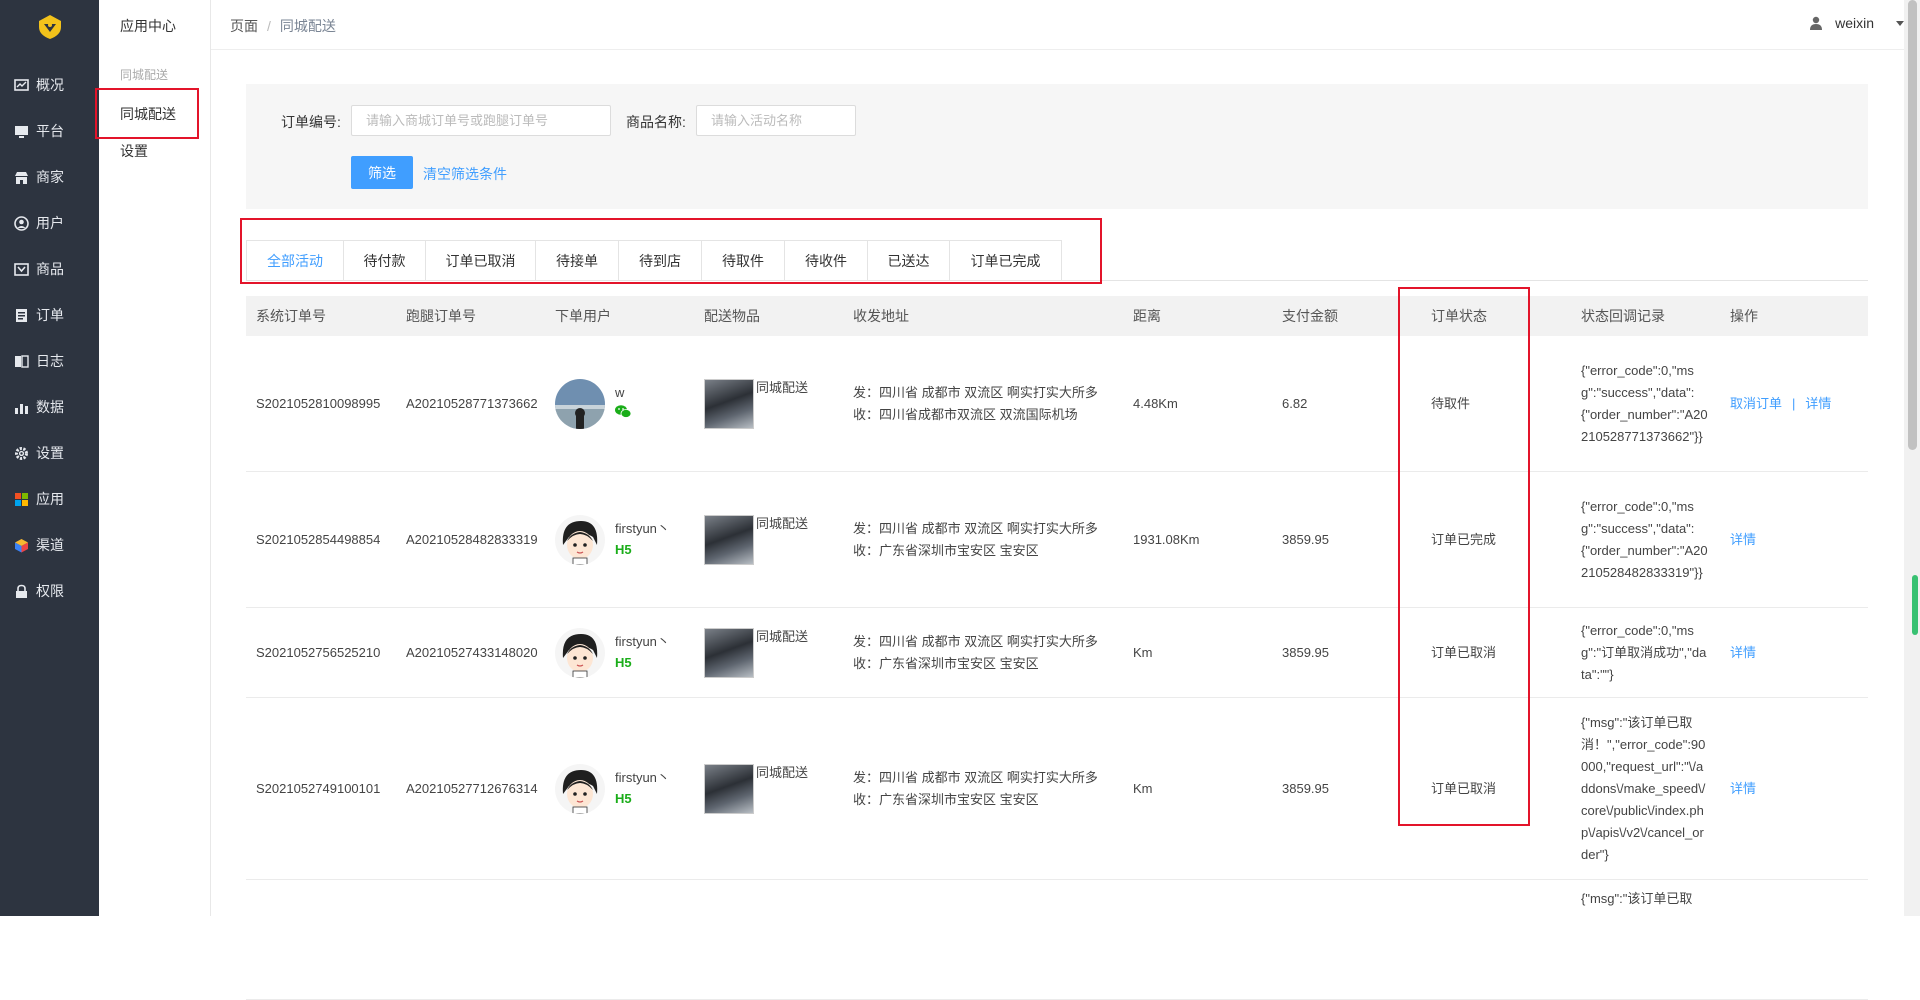  What do you see at coordinates (21, 591) in the screenshot?
I see `lock-icon` at bounding box center [21, 591].